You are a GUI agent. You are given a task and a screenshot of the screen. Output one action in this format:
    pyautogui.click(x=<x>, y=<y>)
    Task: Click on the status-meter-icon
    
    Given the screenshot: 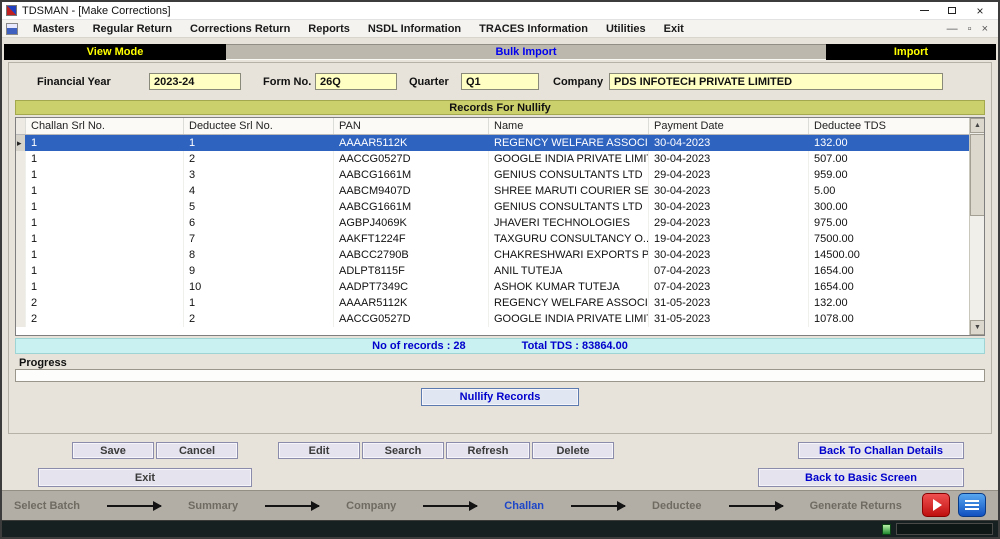 What is the action you would take?
    pyautogui.click(x=886, y=529)
    